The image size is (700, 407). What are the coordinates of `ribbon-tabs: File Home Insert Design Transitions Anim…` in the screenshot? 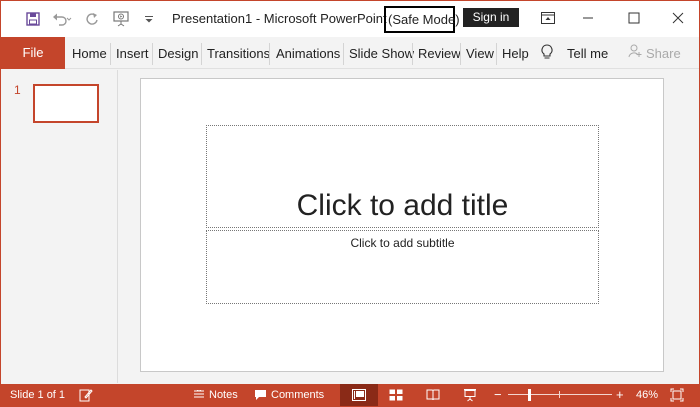 It's located at (350, 53).